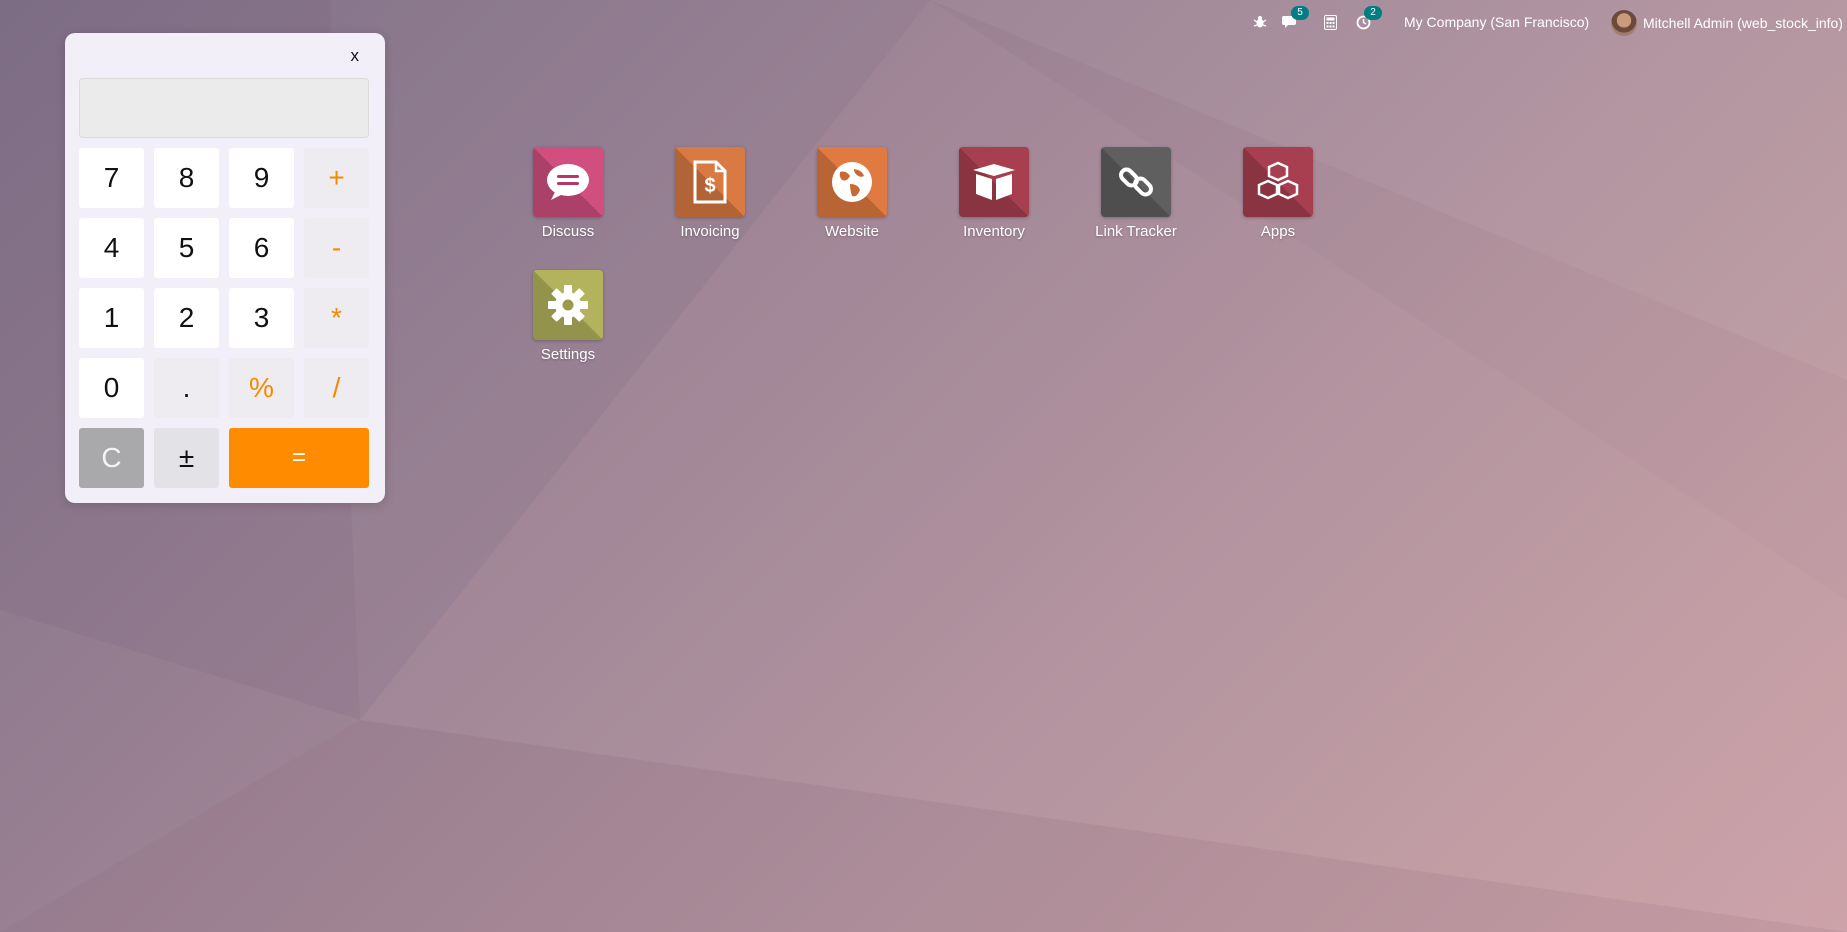  What do you see at coordinates (355, 56) in the screenshot?
I see `close-button: x` at bounding box center [355, 56].